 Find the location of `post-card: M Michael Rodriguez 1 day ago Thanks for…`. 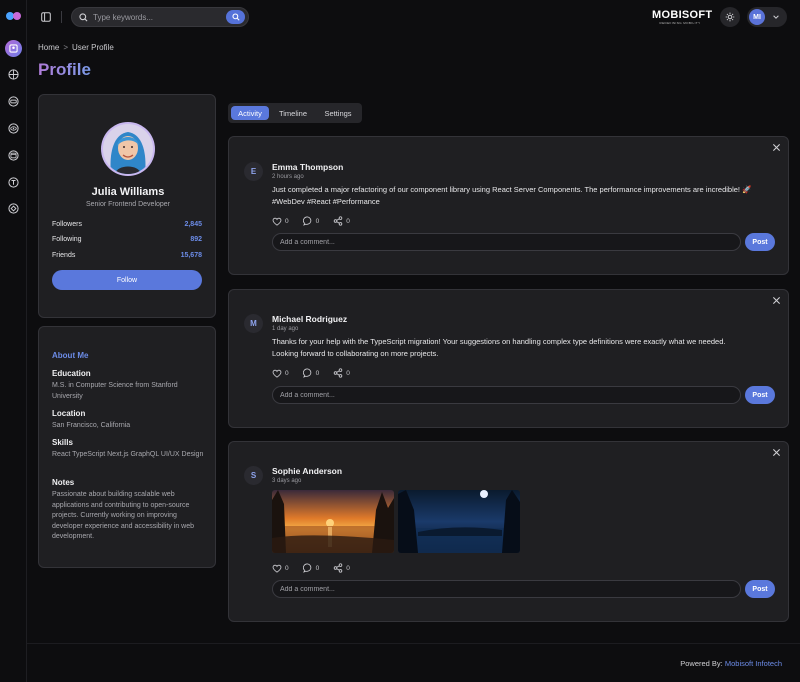

post-card: M Michael Rodriguez 1 day ago Thanks for… is located at coordinates (508, 358).